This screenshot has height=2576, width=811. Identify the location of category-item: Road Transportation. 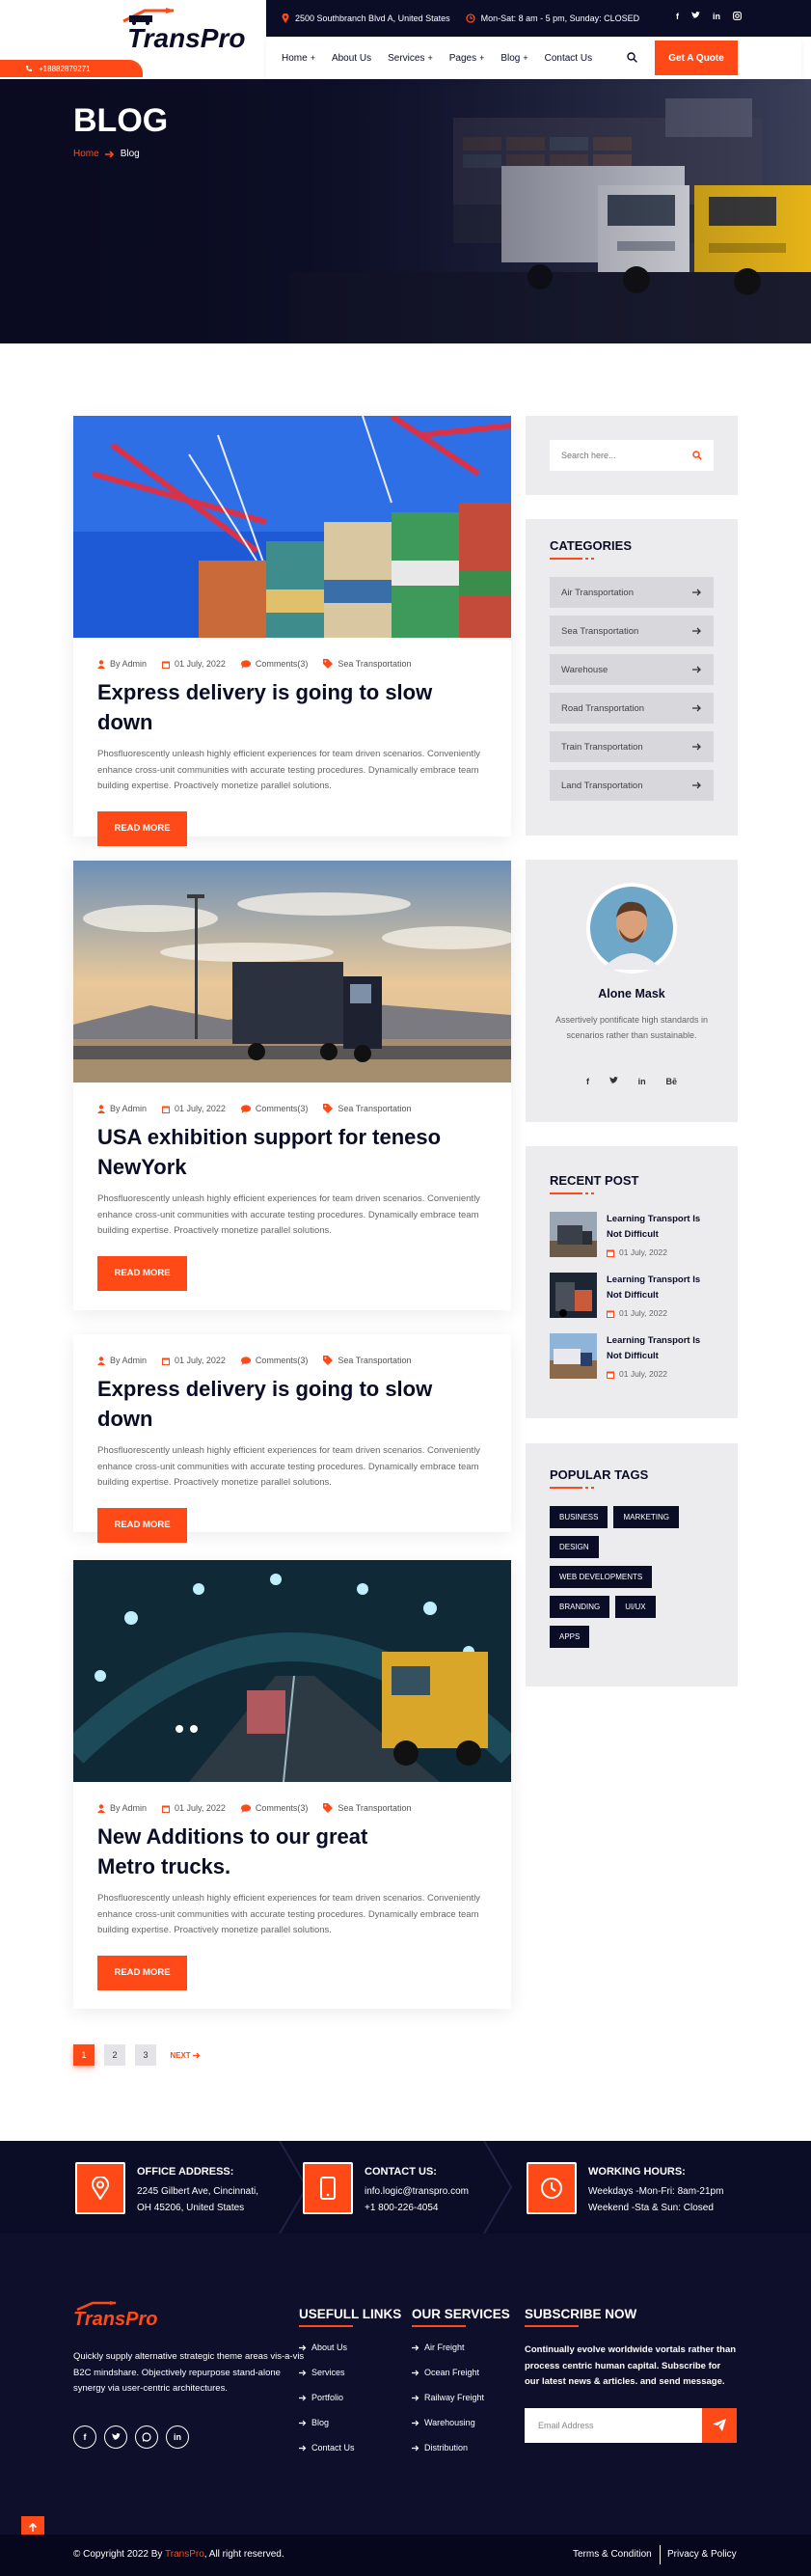
(632, 709).